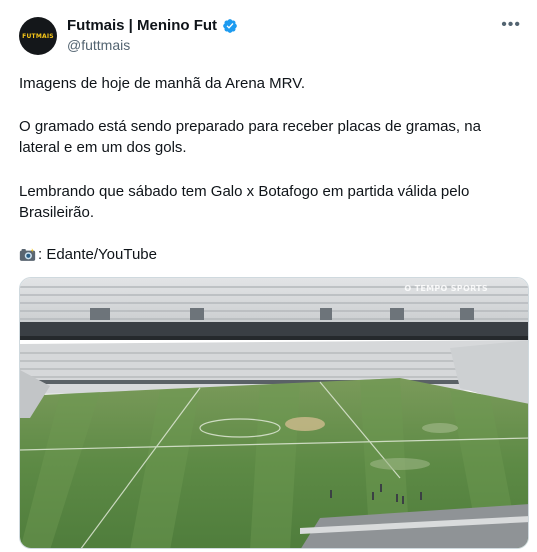 The height and width of the screenshot is (552, 537). Describe the element at coordinates (446, 288) in the screenshot. I see `photo-watermark: O TEMPO SPORTS` at that location.